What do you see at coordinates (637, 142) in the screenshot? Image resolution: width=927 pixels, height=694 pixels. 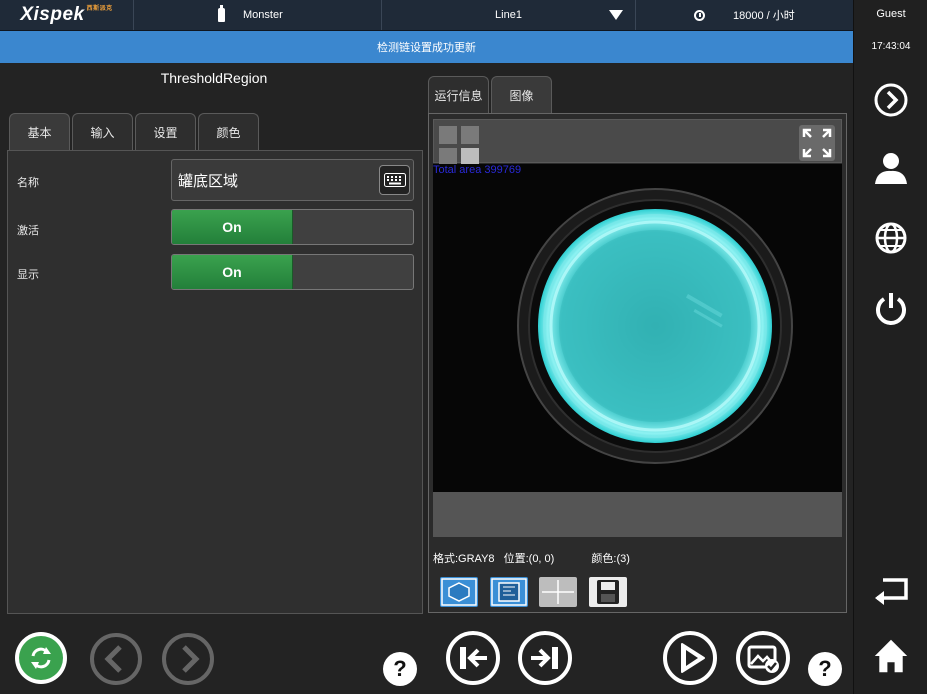 I see `image-toolbar` at bounding box center [637, 142].